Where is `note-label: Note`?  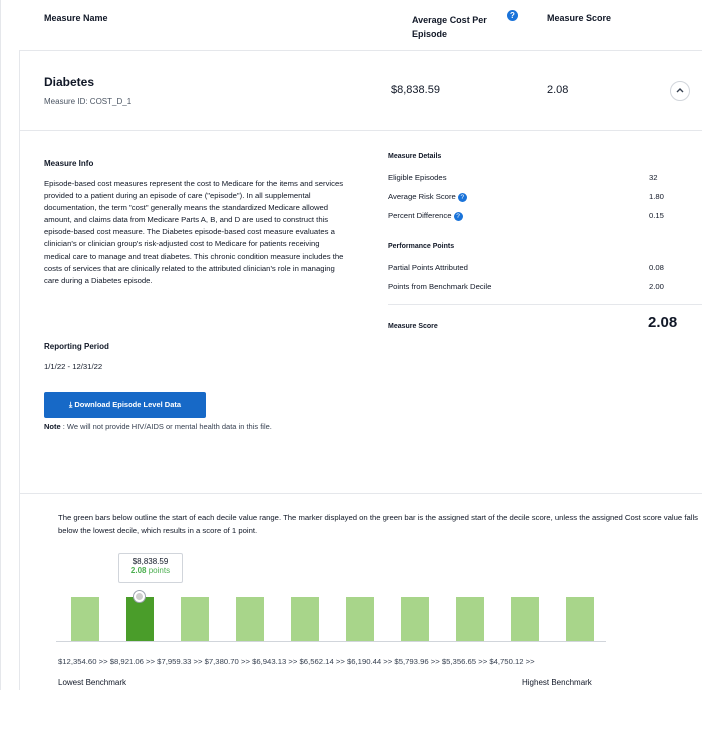
note-label: Note is located at coordinates (52, 426).